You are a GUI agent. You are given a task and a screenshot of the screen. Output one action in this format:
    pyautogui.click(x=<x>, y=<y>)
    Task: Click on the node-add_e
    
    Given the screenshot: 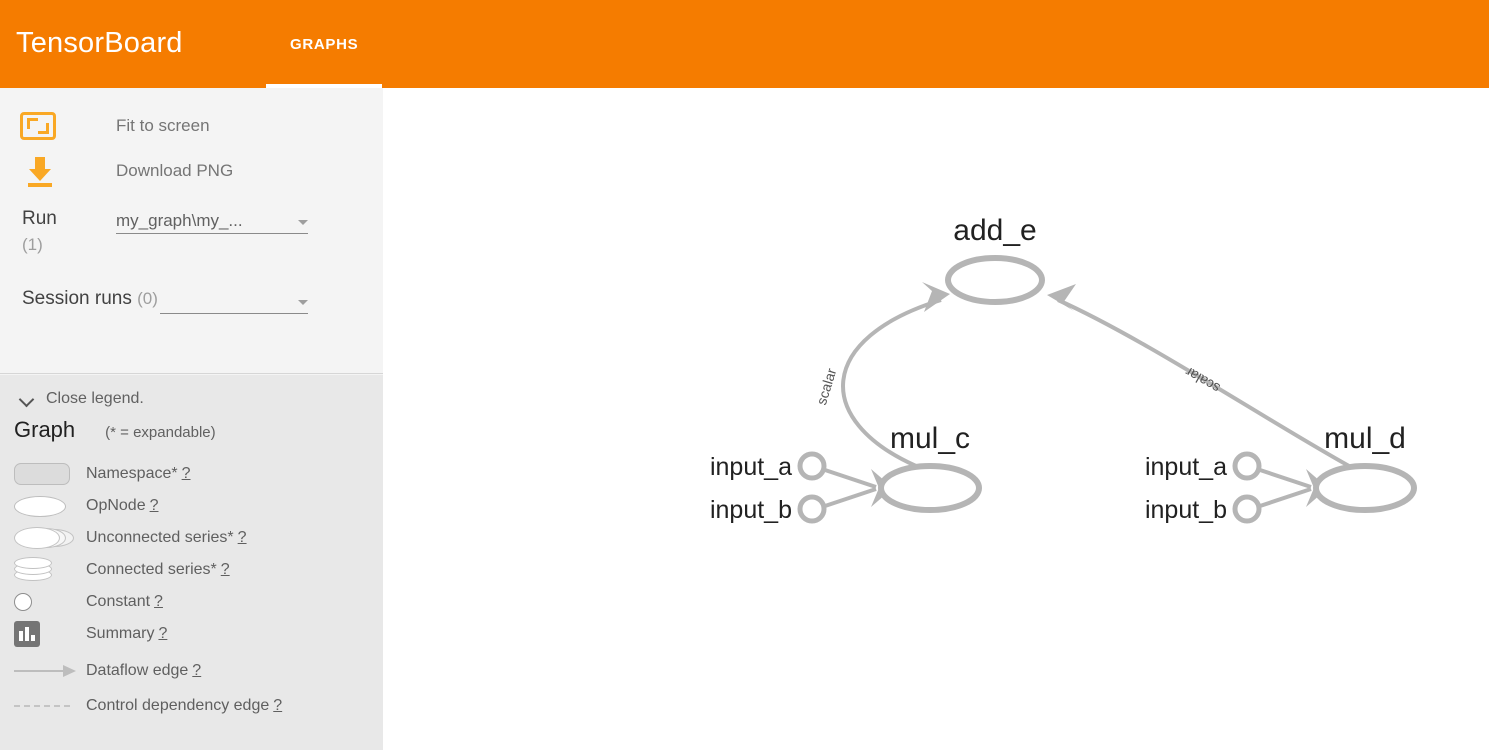 What is the action you would take?
    pyautogui.click(x=995, y=280)
    